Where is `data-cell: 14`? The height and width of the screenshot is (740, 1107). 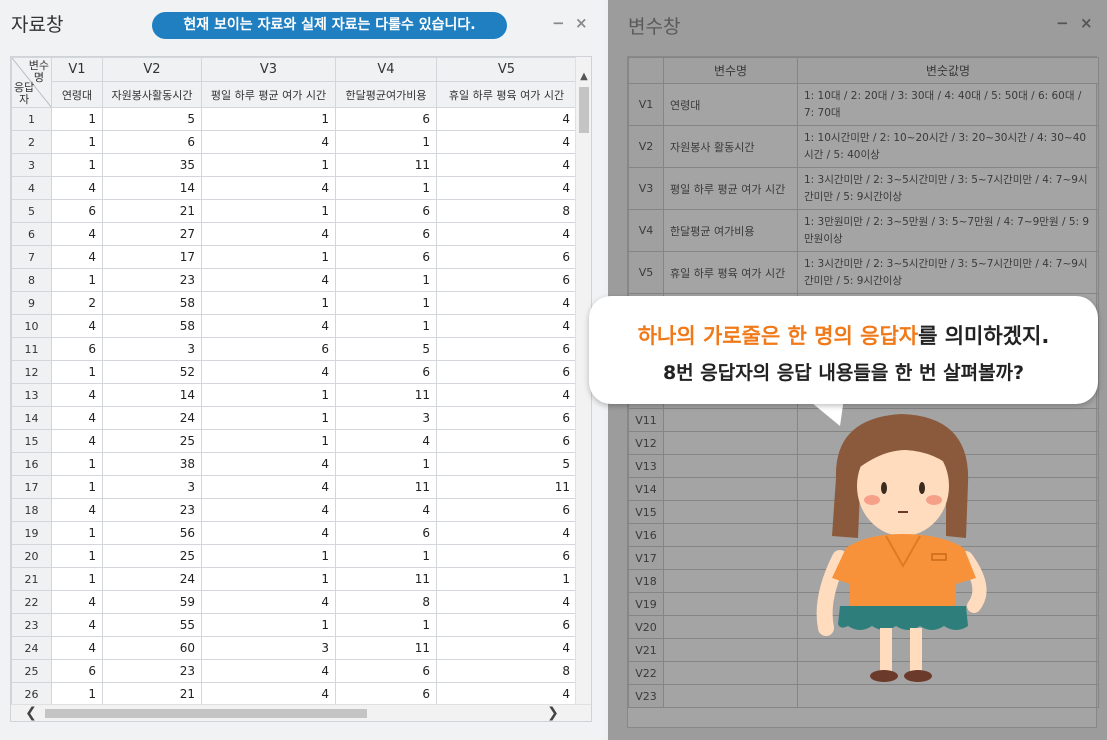
data-cell: 14 is located at coordinates (152, 395).